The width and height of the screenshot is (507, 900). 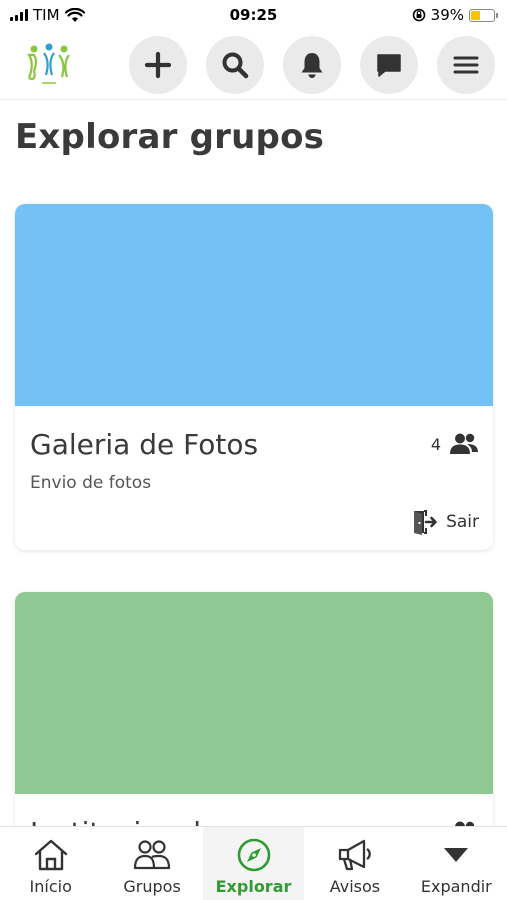 What do you see at coordinates (462, 522) in the screenshot?
I see `leave-group-label: Sair` at bounding box center [462, 522].